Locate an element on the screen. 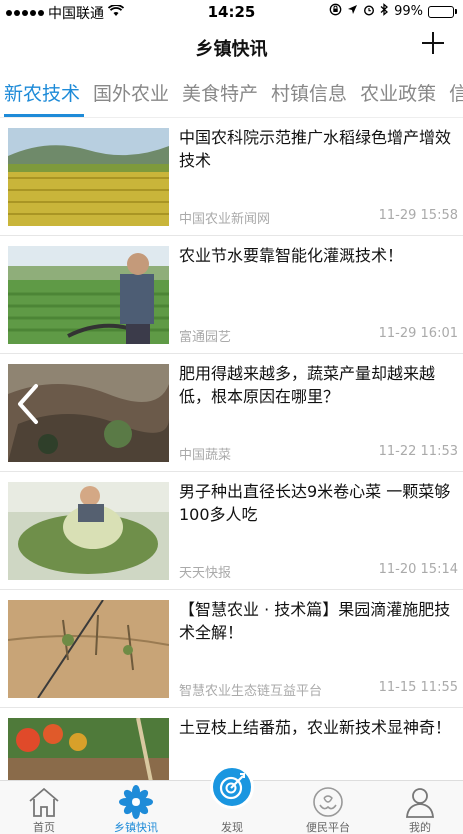  tabbar-mine-label: 我的 is located at coordinates (420, 827).